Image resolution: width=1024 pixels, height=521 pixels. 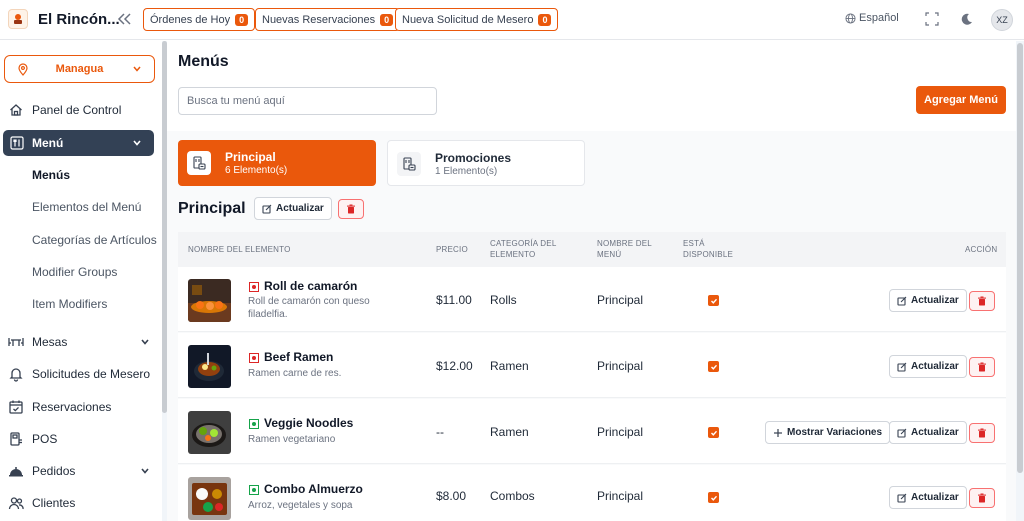 What do you see at coordinates (81, 471) in the screenshot?
I see `sidebar-item-orders: Pedidos` at bounding box center [81, 471].